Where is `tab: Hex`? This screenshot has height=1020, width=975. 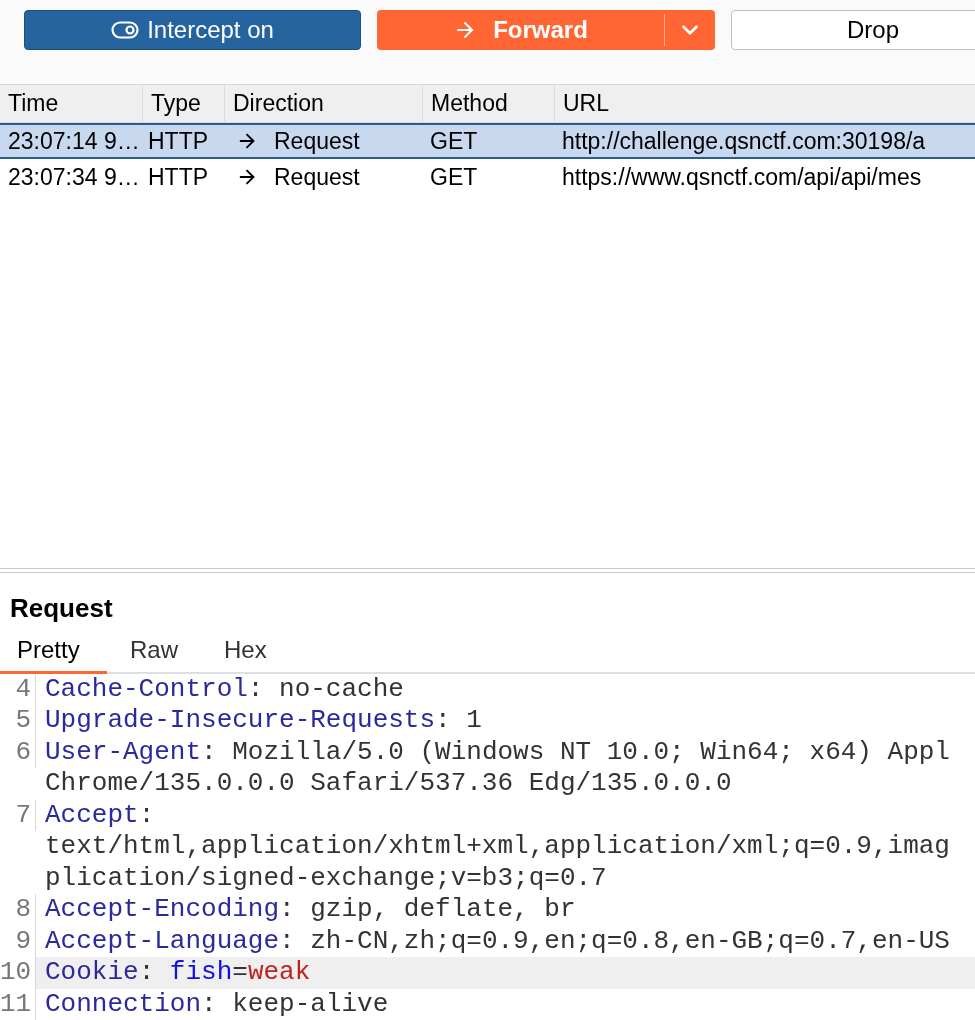
tab: Hex is located at coordinates (245, 651).